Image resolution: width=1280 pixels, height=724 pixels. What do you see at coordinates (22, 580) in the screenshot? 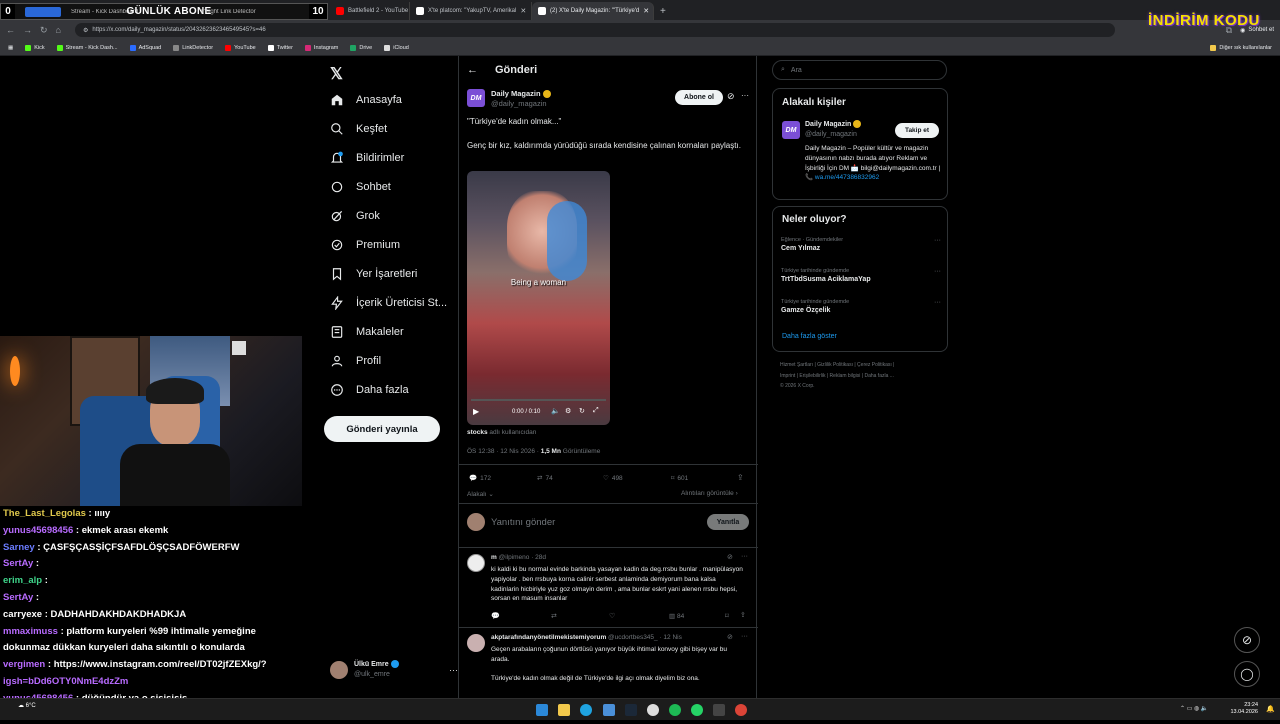
I see `chat-username: erim_alp` at bounding box center [22, 580].